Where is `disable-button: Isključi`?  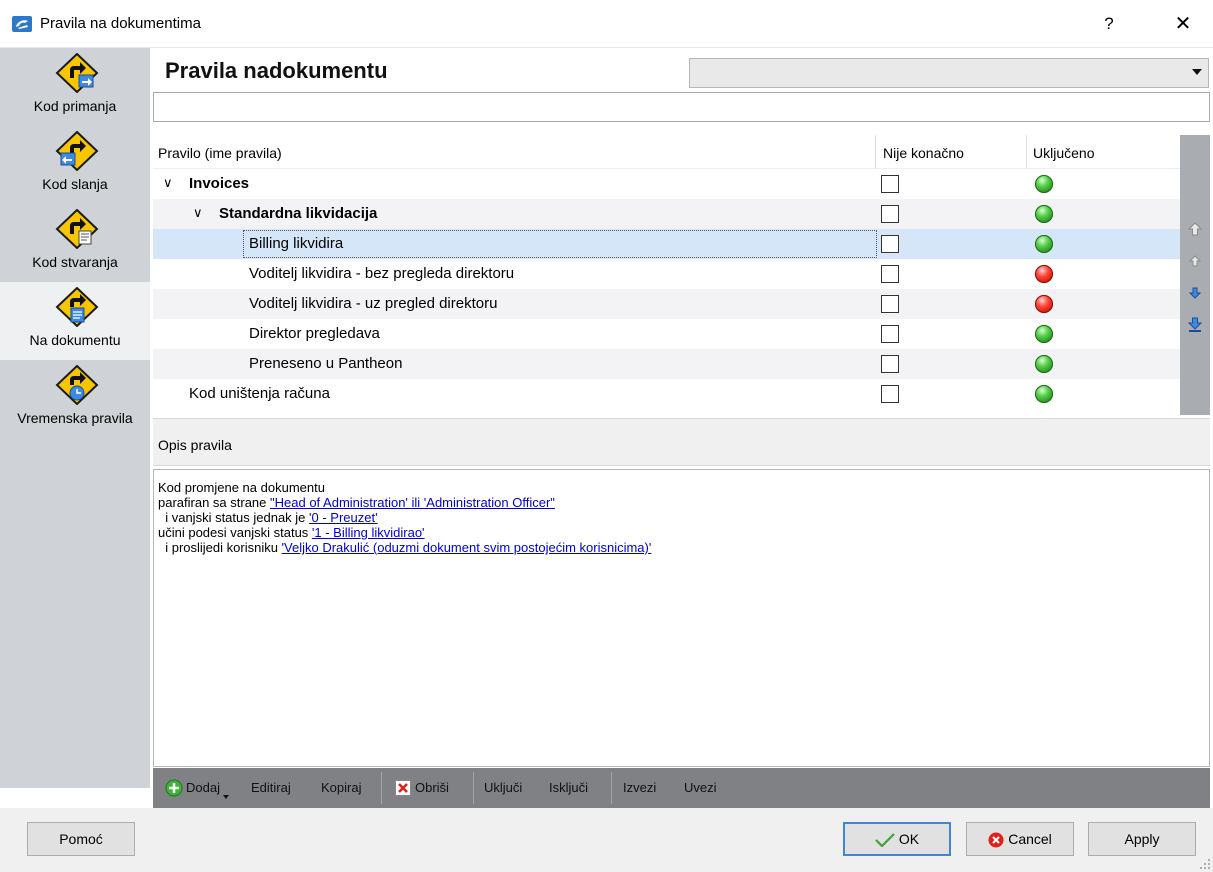
disable-button: Isključi is located at coordinates (568, 787).